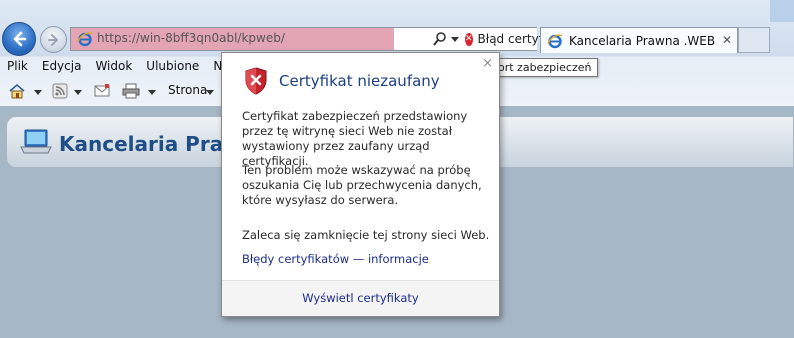  Describe the element at coordinates (187, 90) in the screenshot. I see `page-menu-button: Strona` at that location.